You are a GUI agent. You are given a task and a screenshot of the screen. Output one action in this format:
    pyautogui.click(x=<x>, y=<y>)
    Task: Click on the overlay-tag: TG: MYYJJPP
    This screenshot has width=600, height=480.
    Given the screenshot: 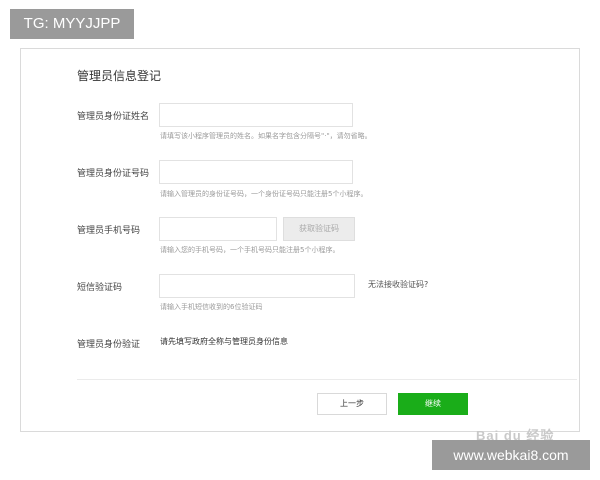 What is the action you would take?
    pyautogui.click(x=72, y=24)
    